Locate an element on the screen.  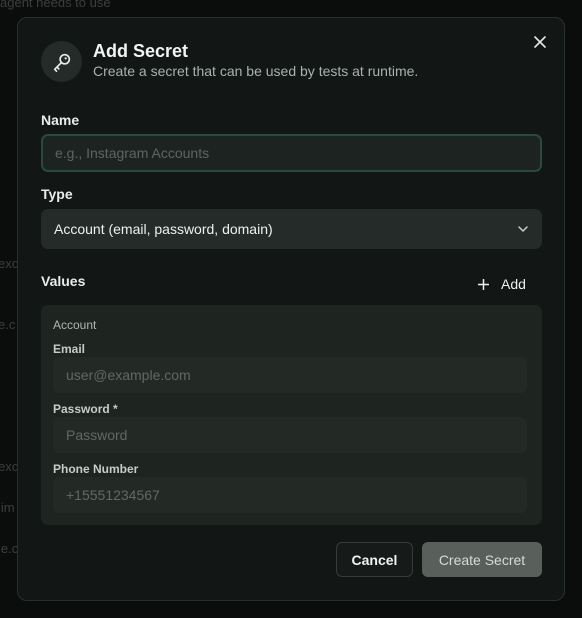
email-label: Email is located at coordinates (69, 349).